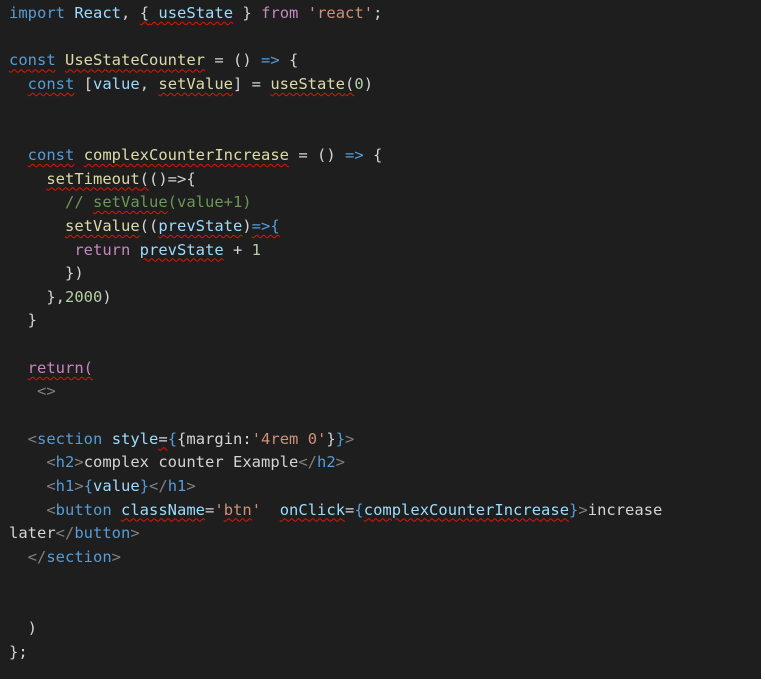  I want to click on code-token: React, so click(98, 13).